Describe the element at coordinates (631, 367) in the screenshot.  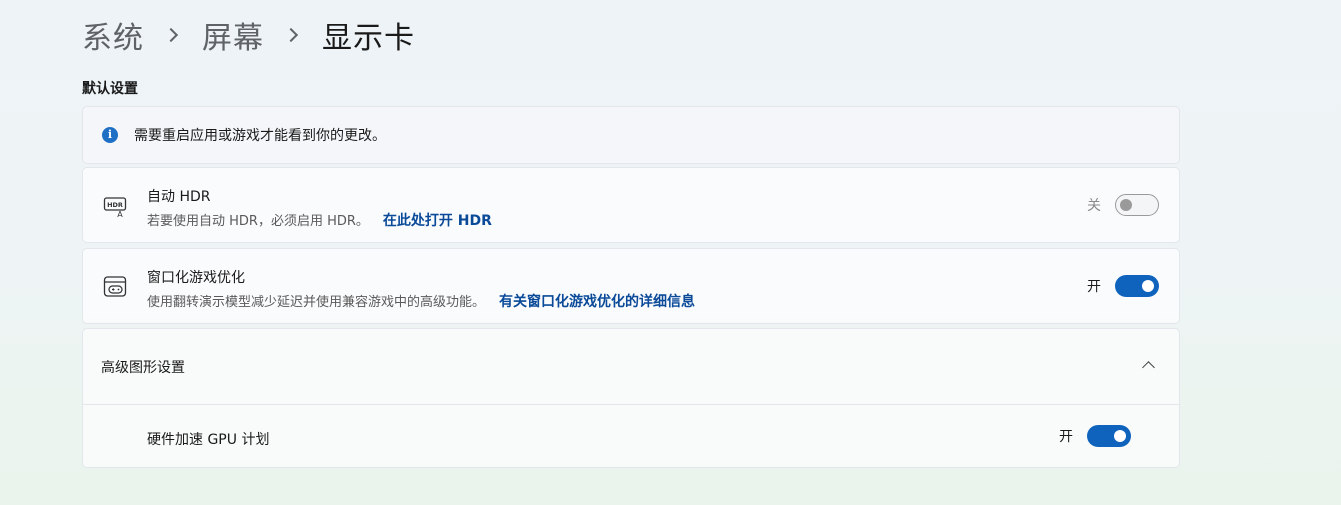
I see `advanced-graphics-header: 高级图形设置` at that location.